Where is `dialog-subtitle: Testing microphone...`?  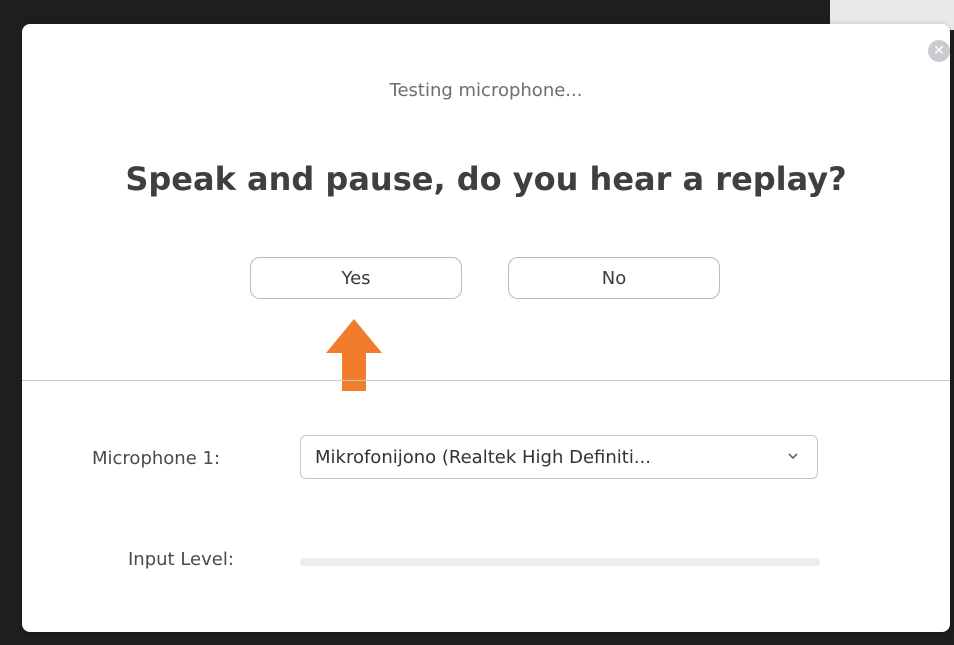 dialog-subtitle: Testing microphone... is located at coordinates (486, 90).